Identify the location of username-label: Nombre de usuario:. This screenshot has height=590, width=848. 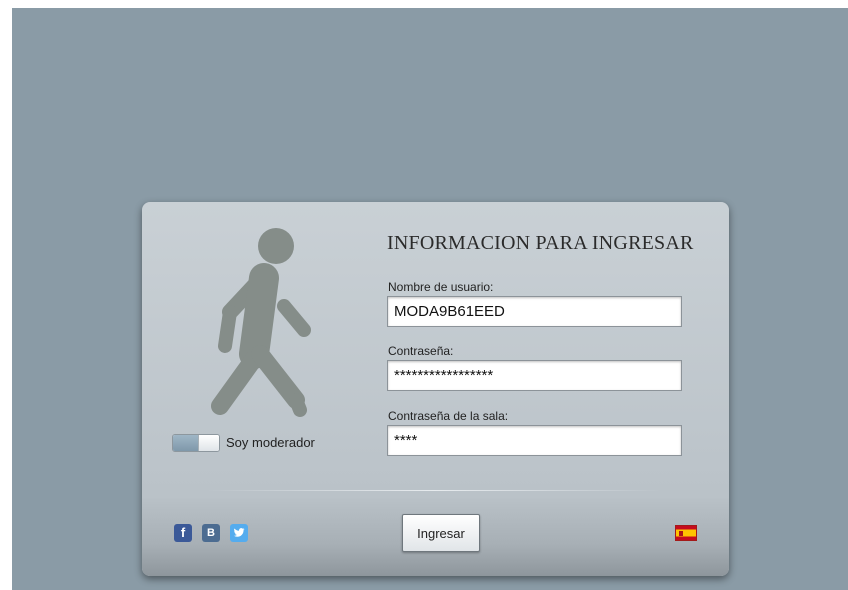
(441, 287).